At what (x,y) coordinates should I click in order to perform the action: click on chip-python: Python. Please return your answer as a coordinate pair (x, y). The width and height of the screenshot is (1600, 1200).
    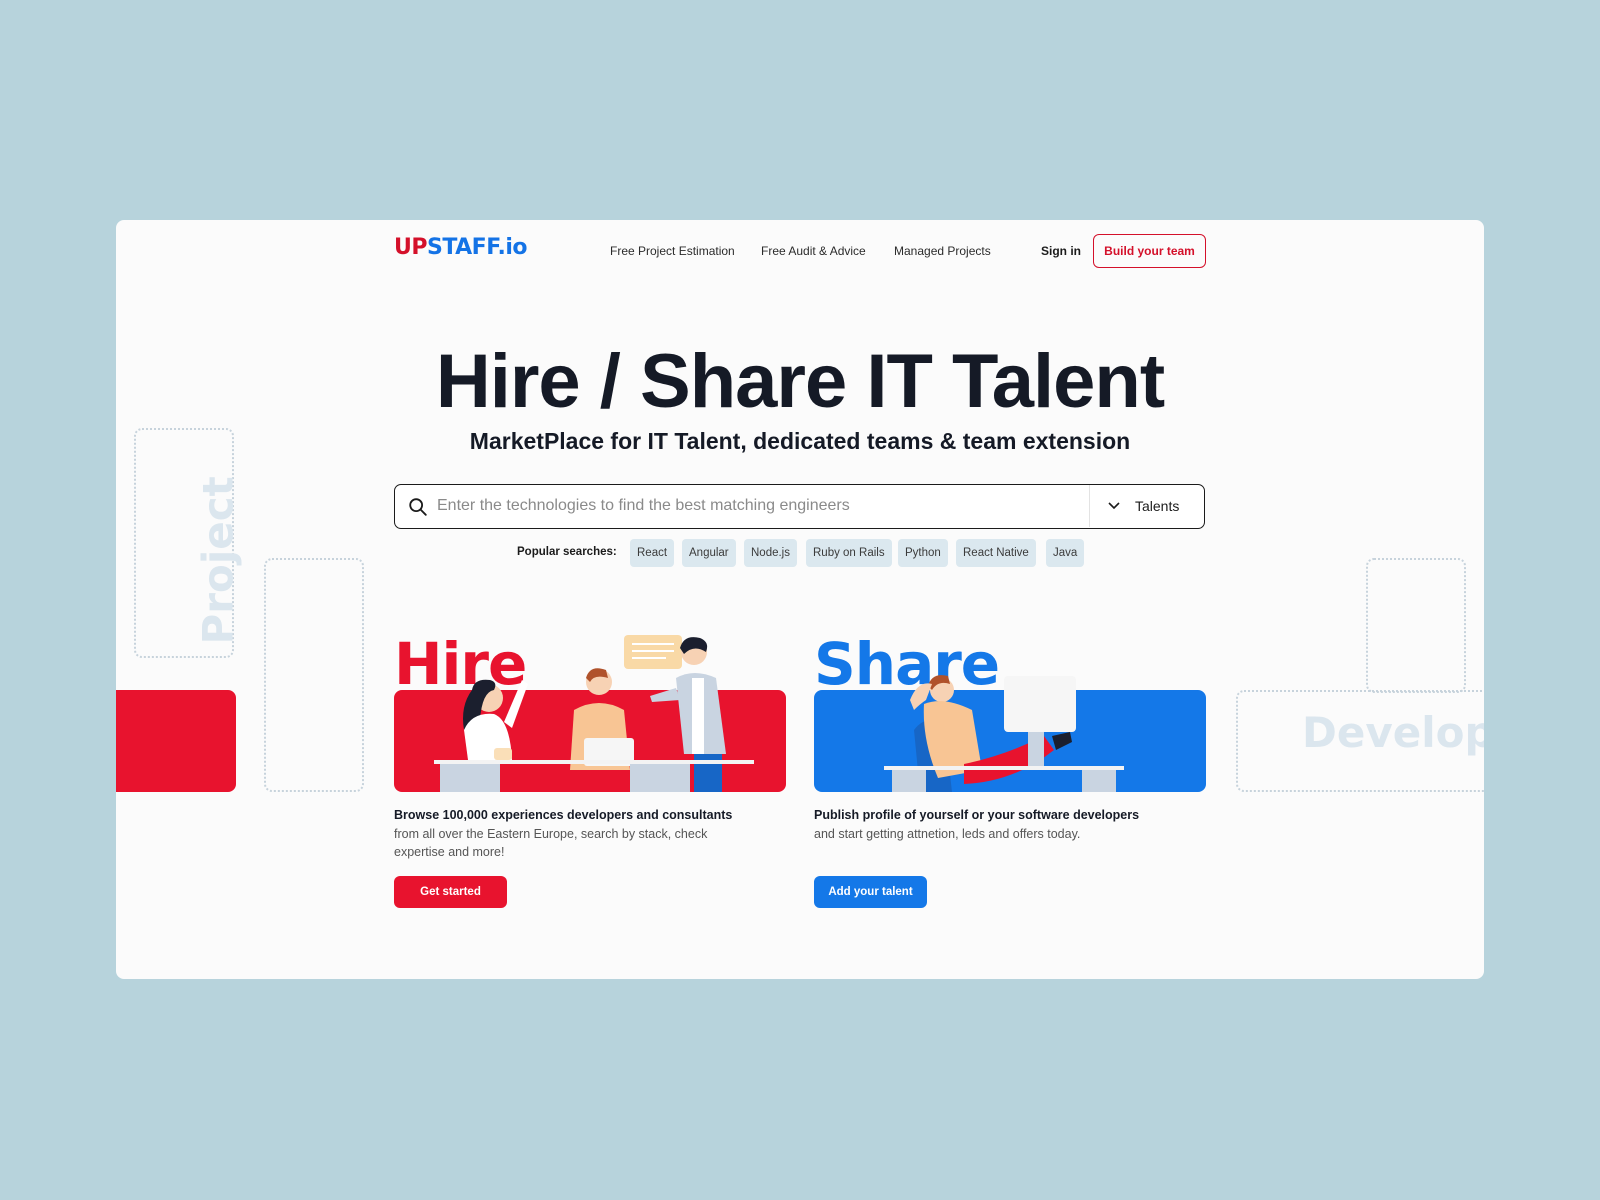
    Looking at the image, I should click on (923, 553).